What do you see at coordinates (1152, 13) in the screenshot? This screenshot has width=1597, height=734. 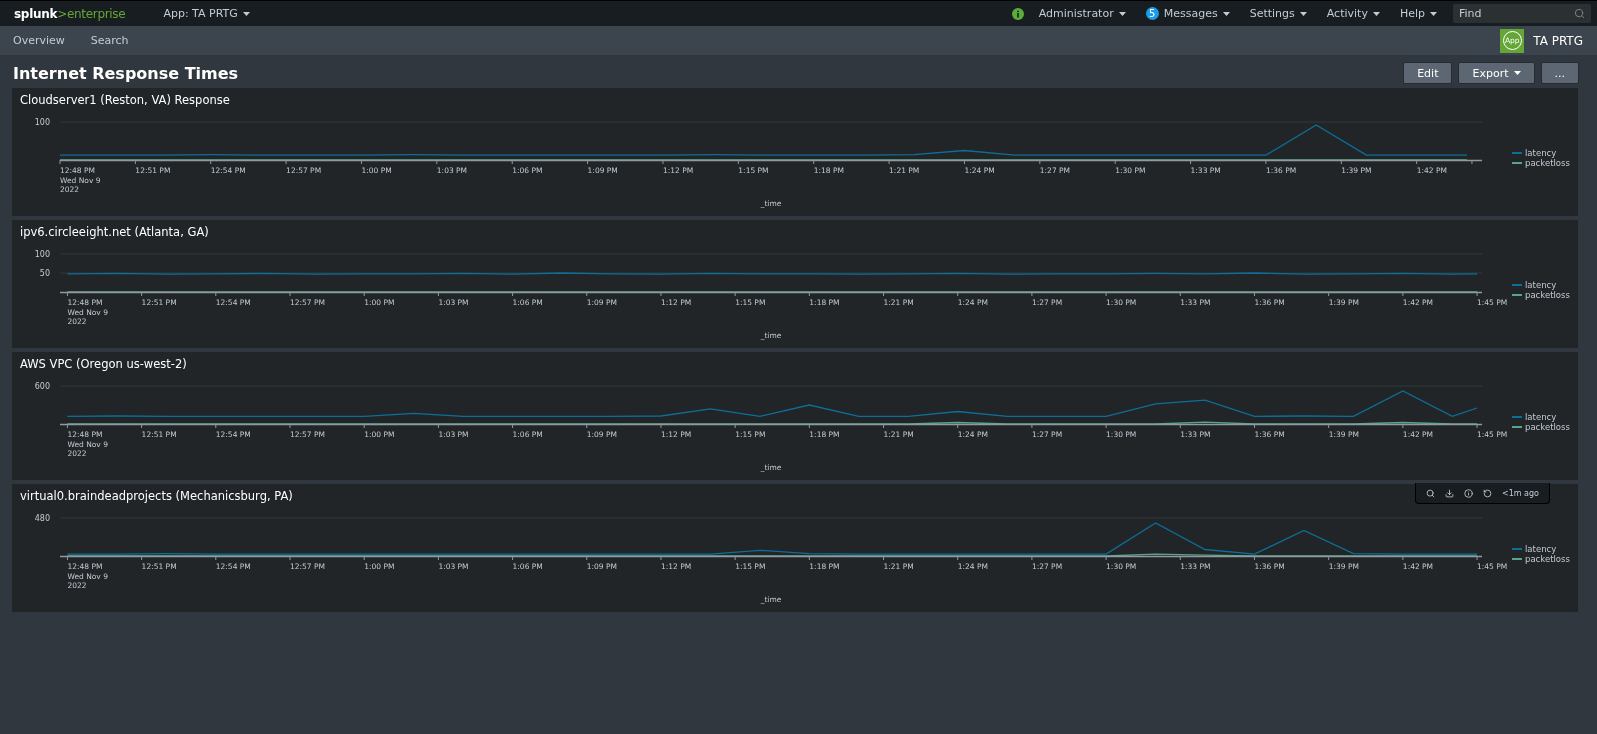 I see `count-badge: 5` at bounding box center [1152, 13].